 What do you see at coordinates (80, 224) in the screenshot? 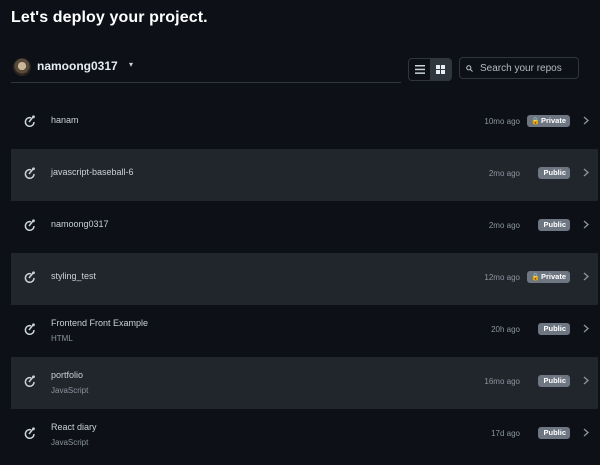
I see `repo-name: namoong0317` at bounding box center [80, 224].